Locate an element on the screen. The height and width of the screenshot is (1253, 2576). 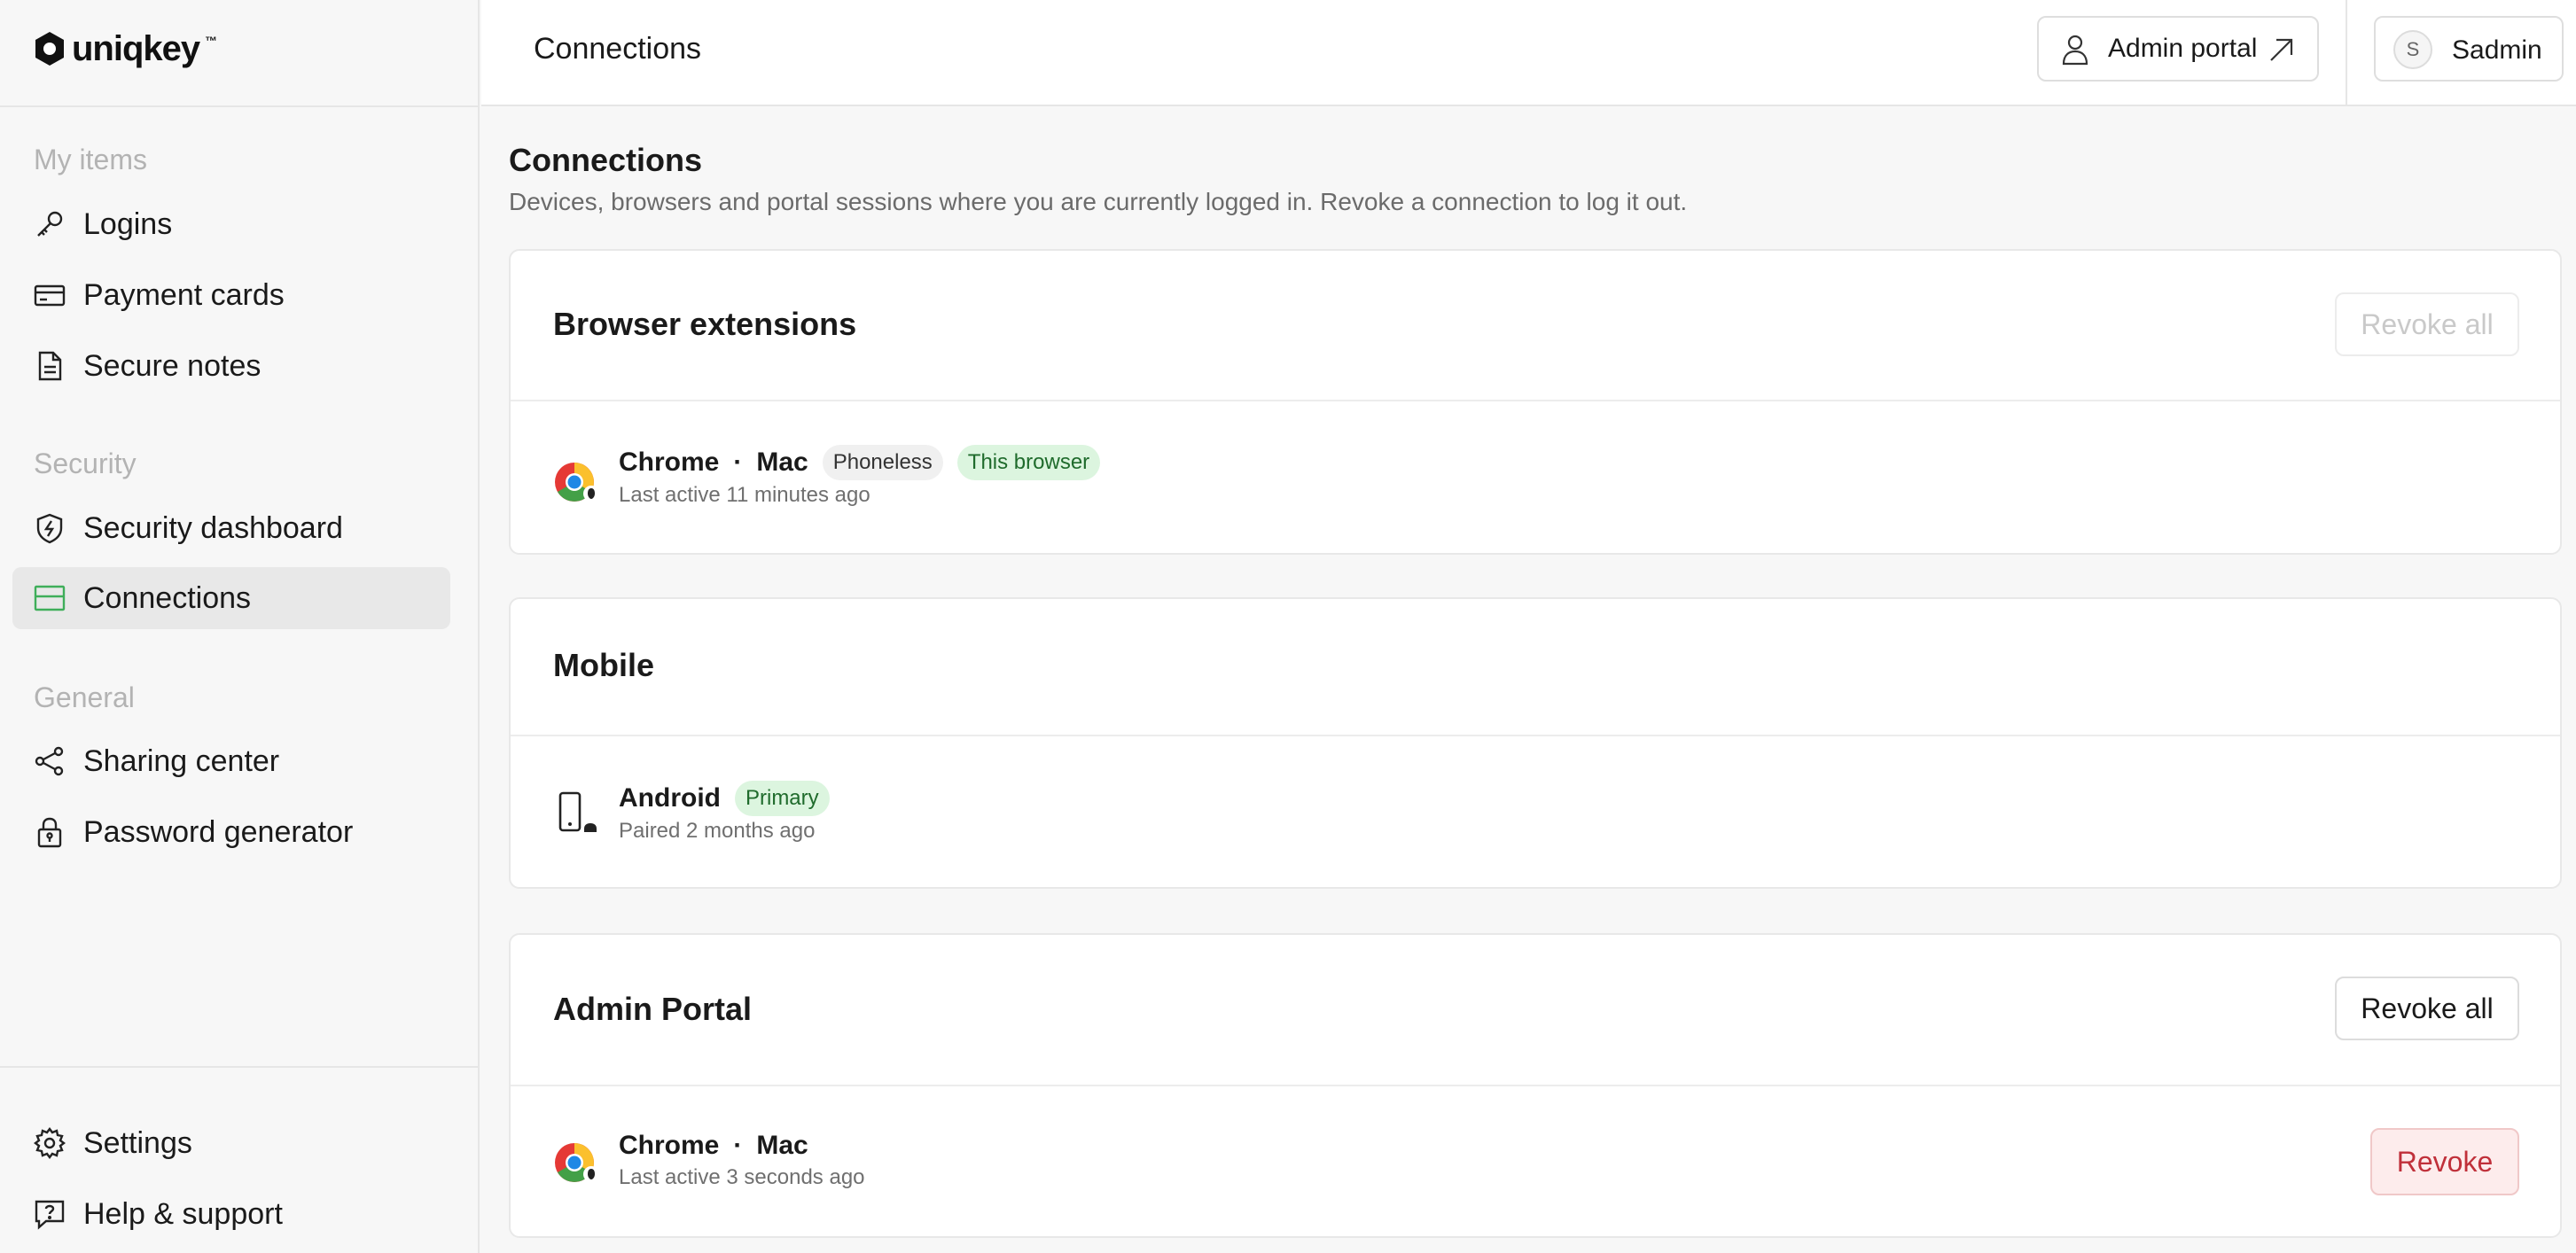
sidebar-item-label: Sharing center is located at coordinates (181, 760).